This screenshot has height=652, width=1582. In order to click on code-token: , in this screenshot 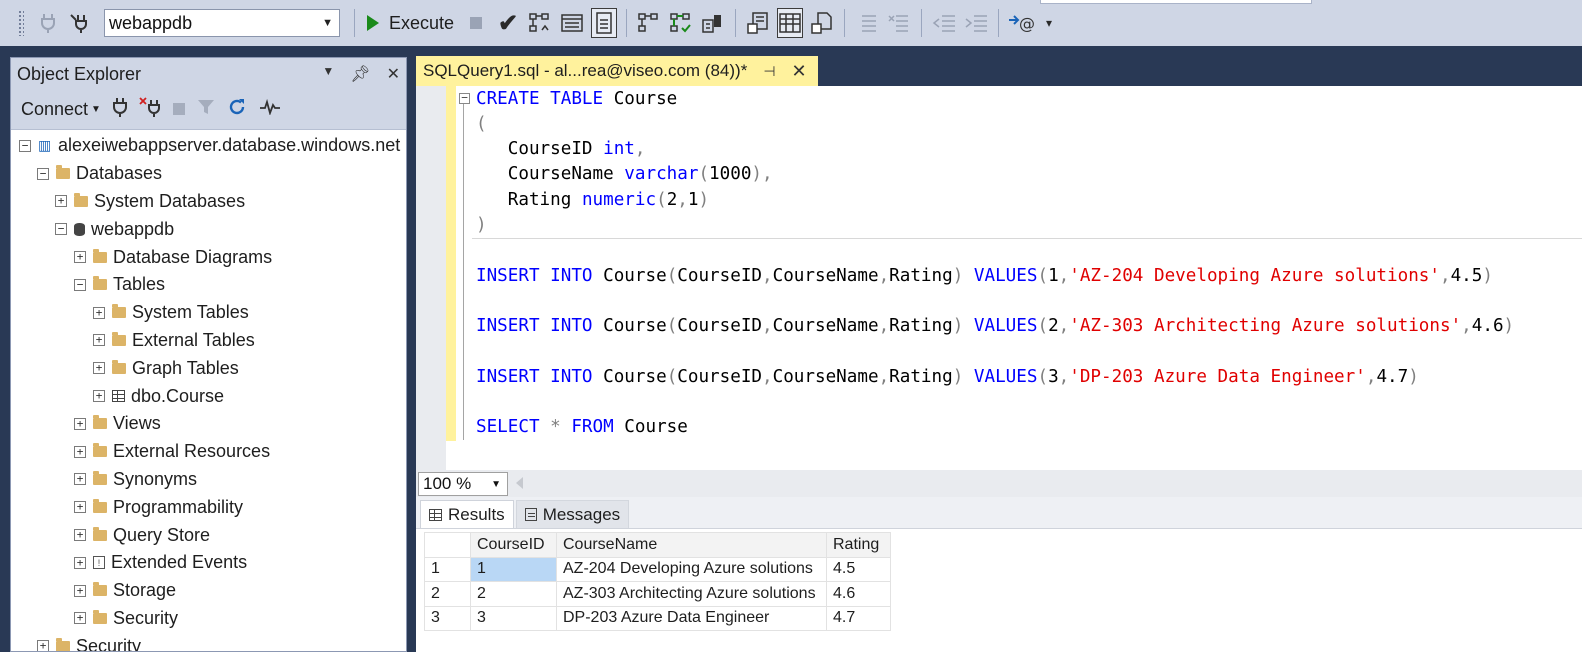, I will do `click(640, 149)`.